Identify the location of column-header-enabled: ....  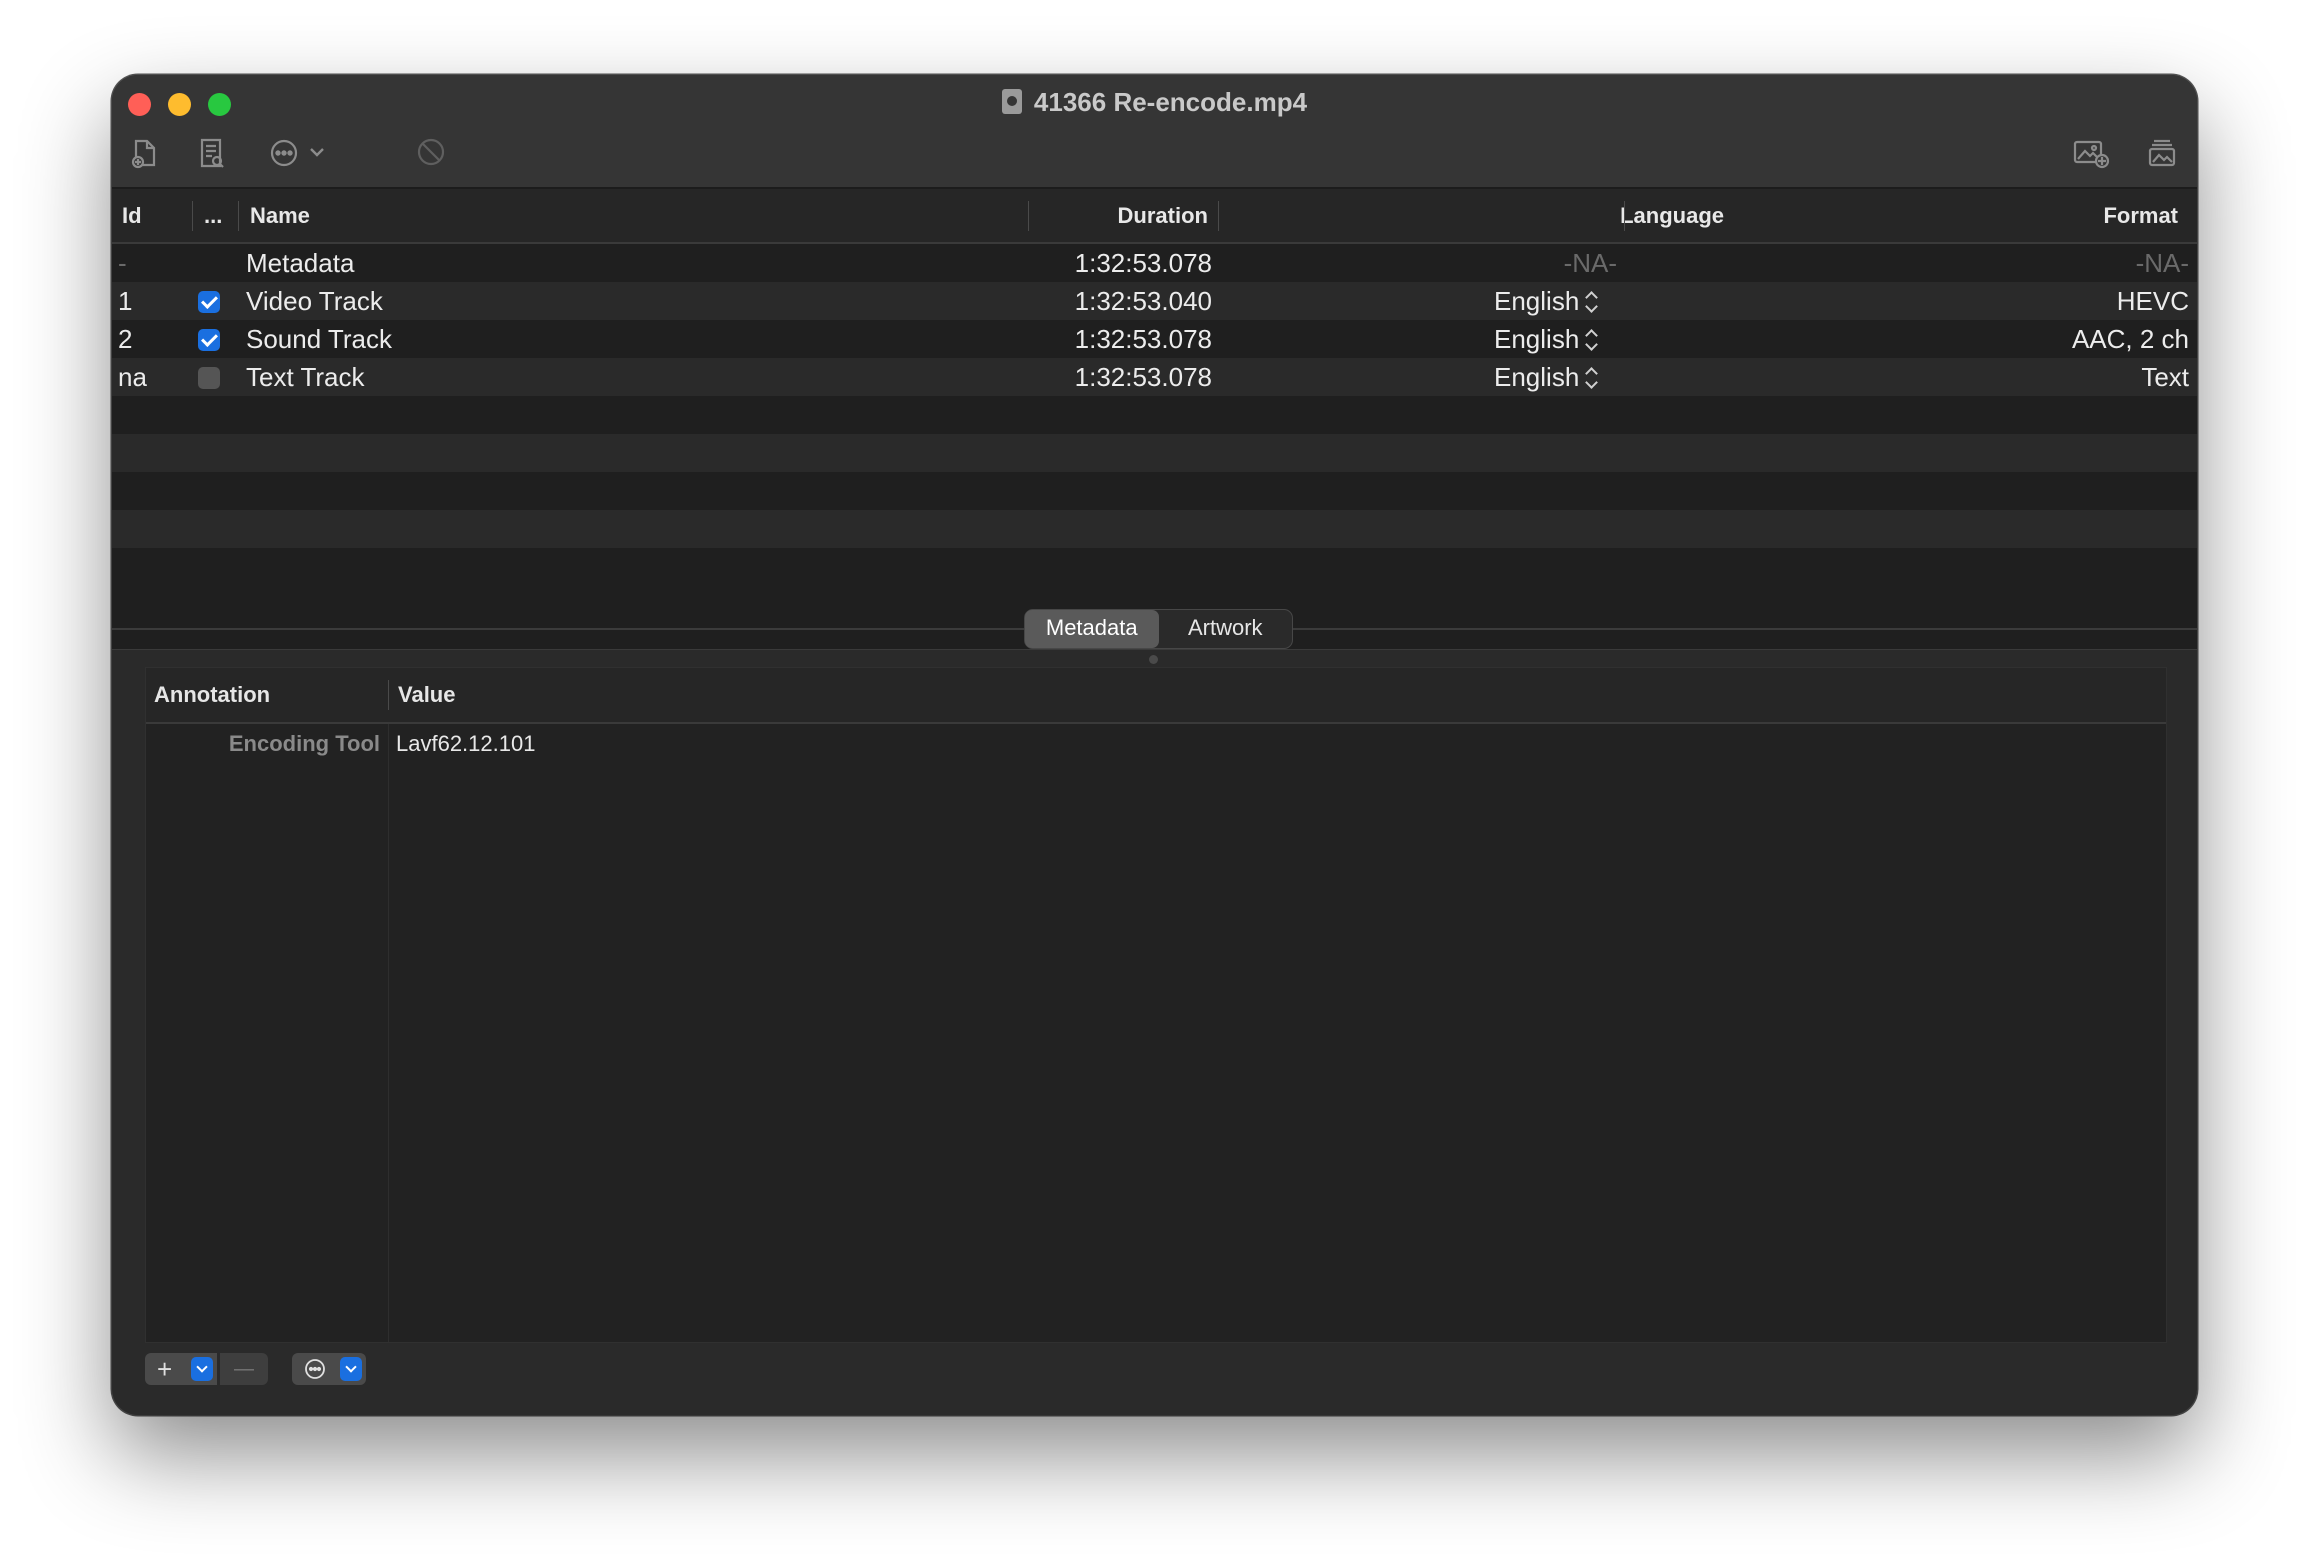
(213, 215).